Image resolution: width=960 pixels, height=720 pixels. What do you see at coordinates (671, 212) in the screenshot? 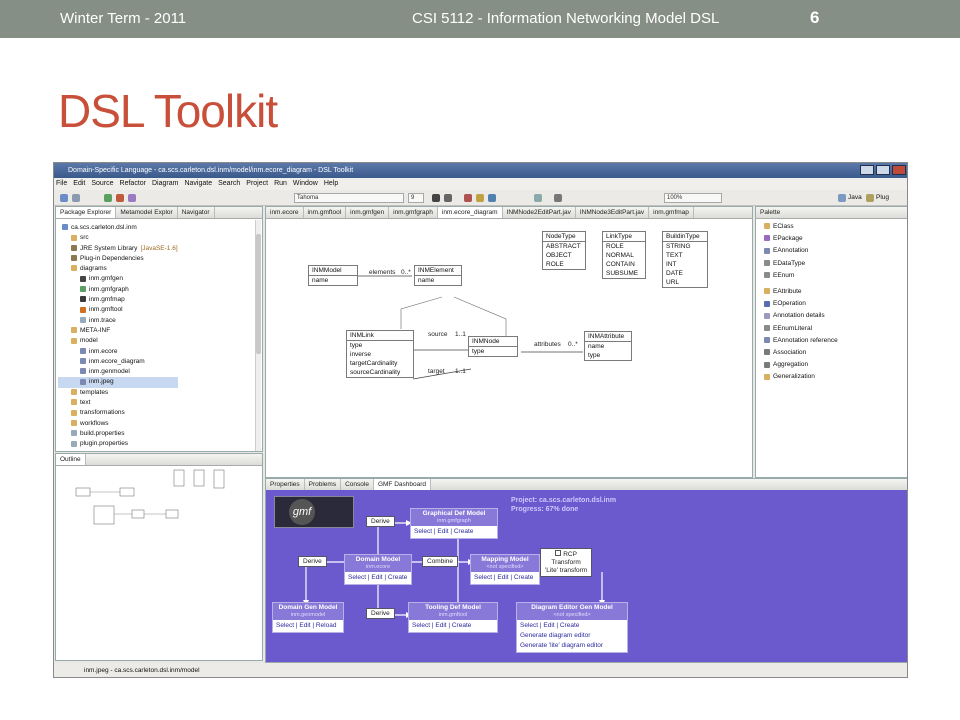
I see `editor-tab: inm.gmfmap` at bounding box center [671, 212].